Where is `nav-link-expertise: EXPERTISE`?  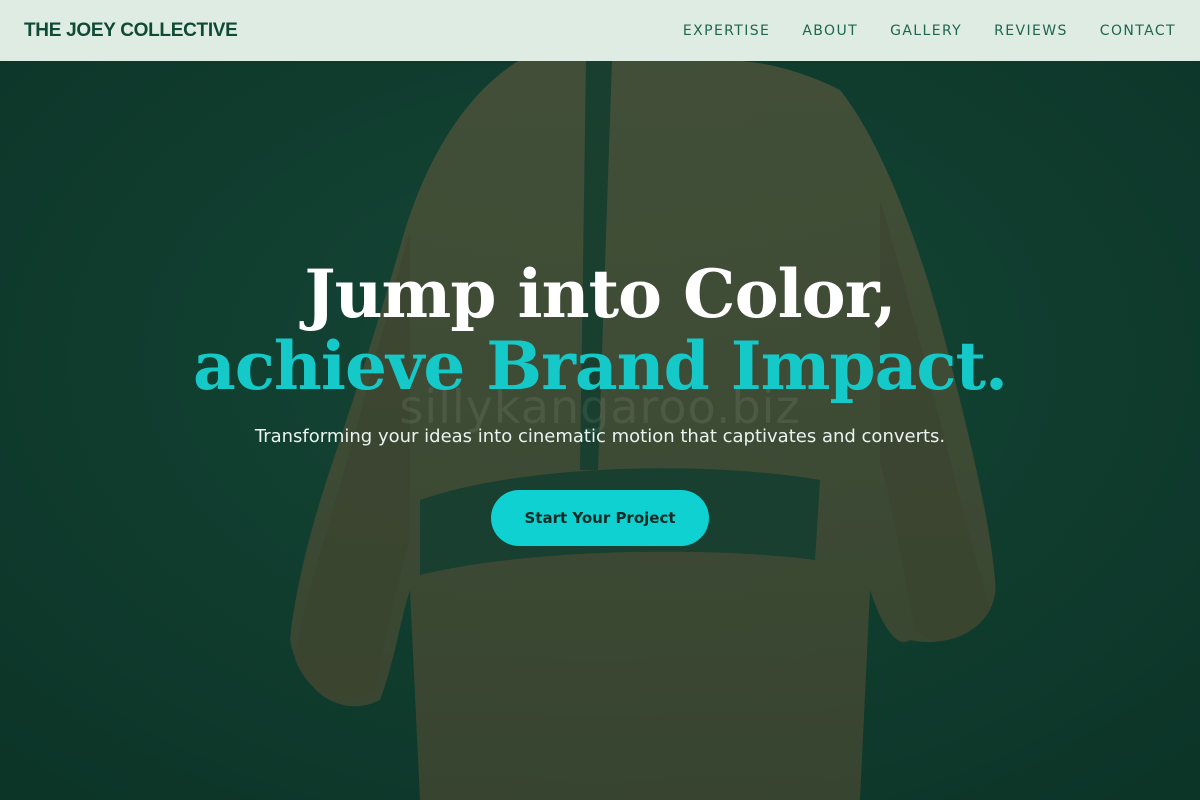
nav-link-expertise: EXPERTISE is located at coordinates (726, 31).